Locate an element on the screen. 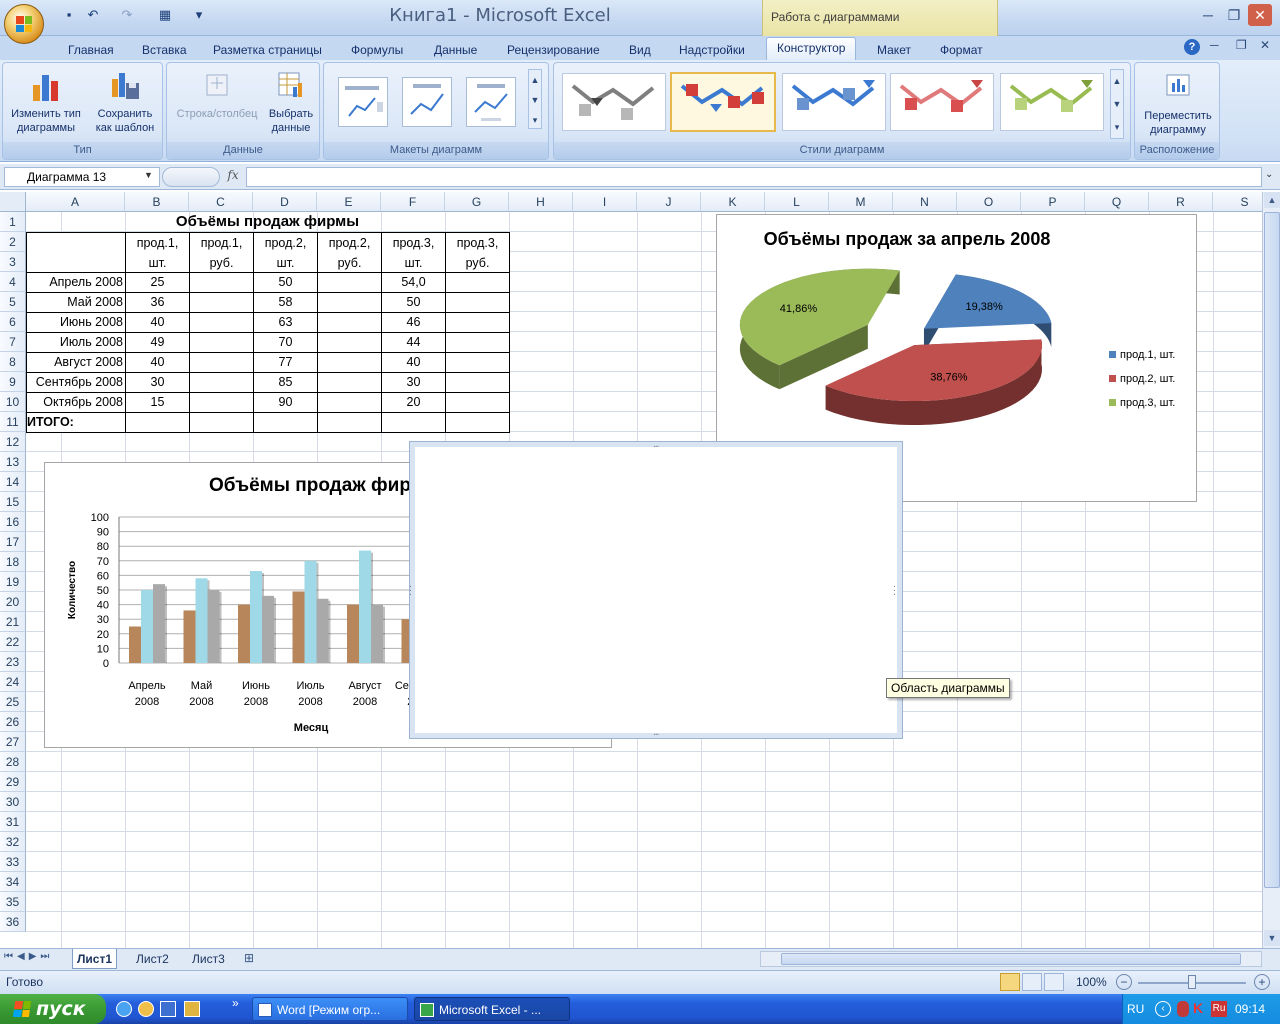 The width and height of the screenshot is (1280, 1024). name-box-dropdown-icon: ▼ is located at coordinates (148, 175).